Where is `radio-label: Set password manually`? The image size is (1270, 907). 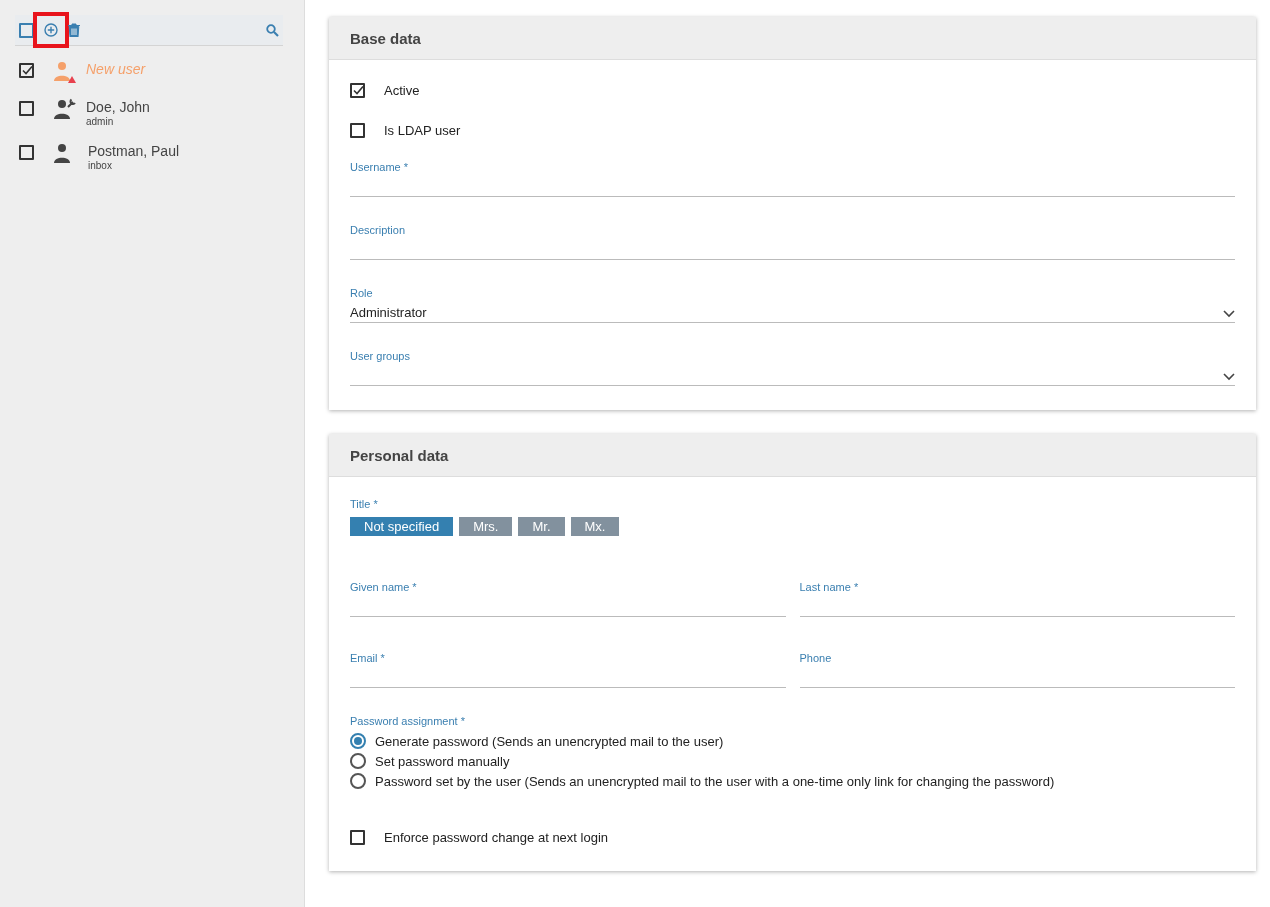
radio-label: Set password manually is located at coordinates (442, 761).